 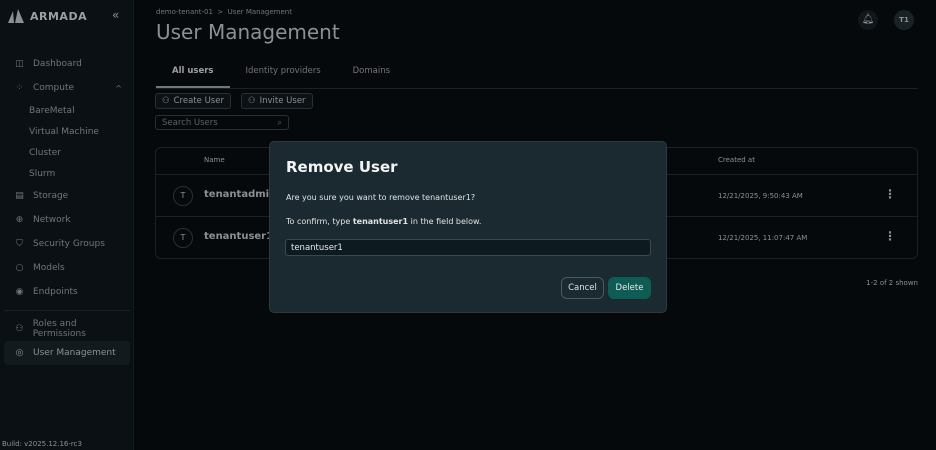 I want to click on storage-icon: ▤, so click(x=19, y=196).